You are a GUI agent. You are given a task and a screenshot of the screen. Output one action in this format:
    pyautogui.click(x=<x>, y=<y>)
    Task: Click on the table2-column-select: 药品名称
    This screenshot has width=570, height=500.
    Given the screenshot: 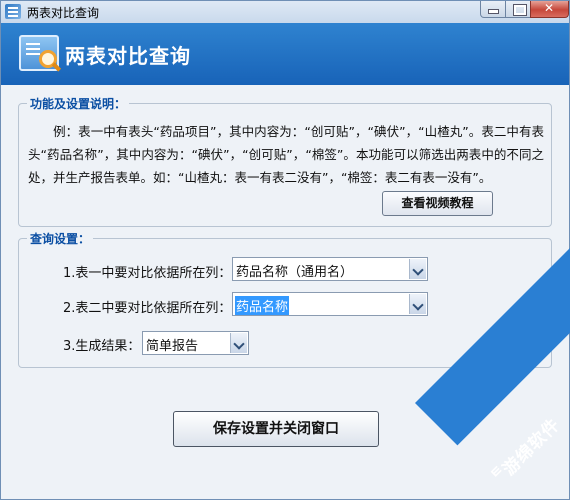 What is the action you would take?
    pyautogui.click(x=330, y=304)
    